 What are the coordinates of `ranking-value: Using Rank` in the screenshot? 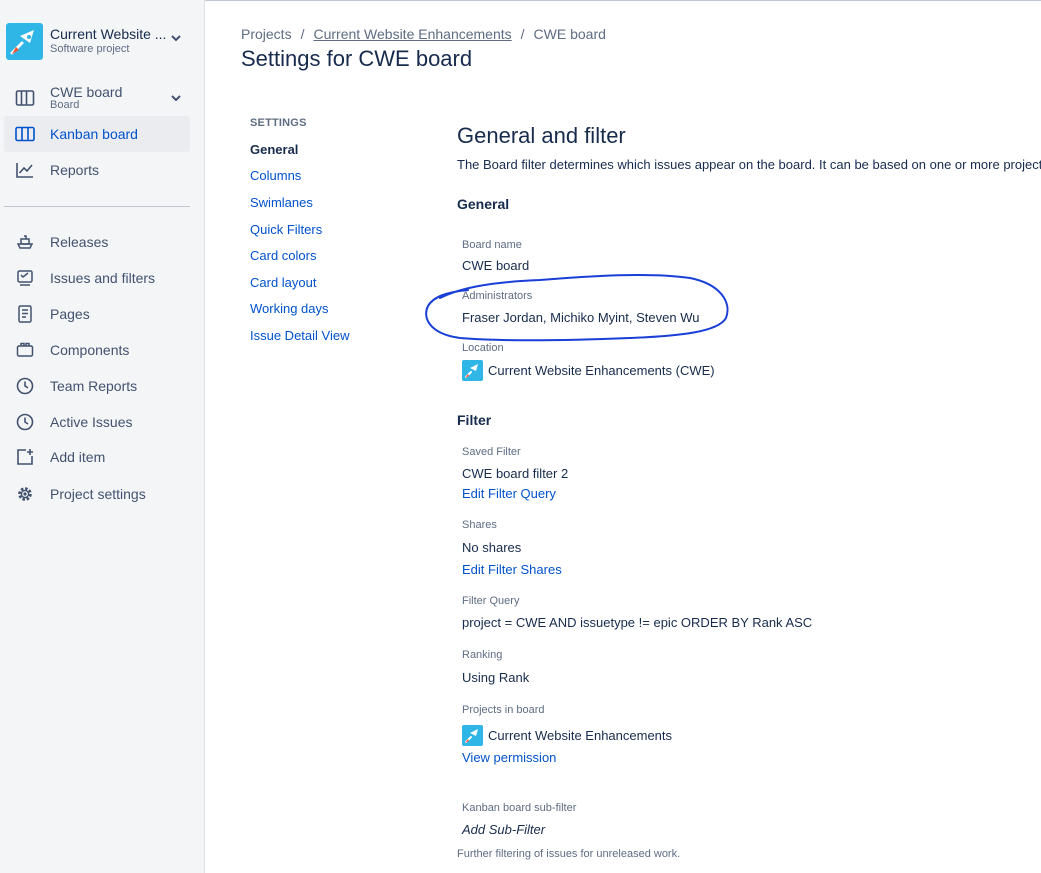 It's located at (496, 677).